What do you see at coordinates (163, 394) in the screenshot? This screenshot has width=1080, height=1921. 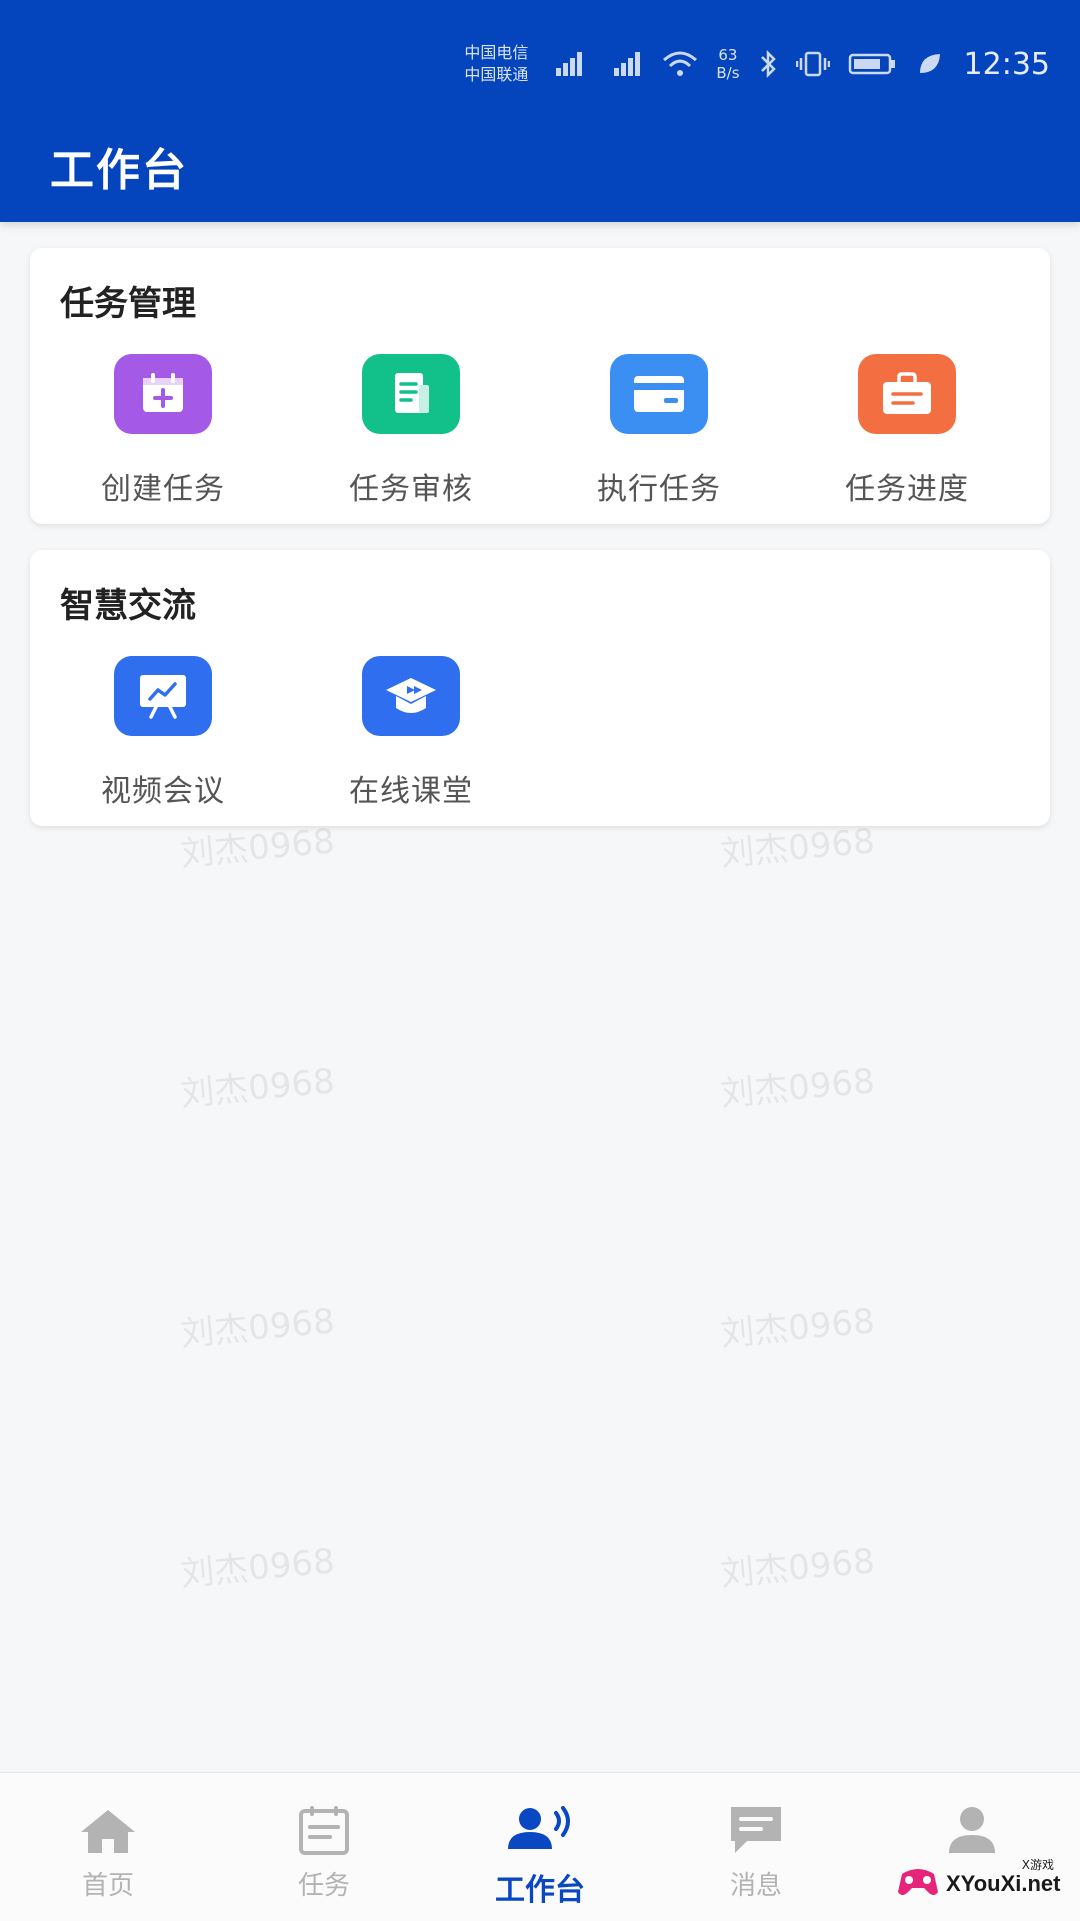 I see `calendar-add-icon` at bounding box center [163, 394].